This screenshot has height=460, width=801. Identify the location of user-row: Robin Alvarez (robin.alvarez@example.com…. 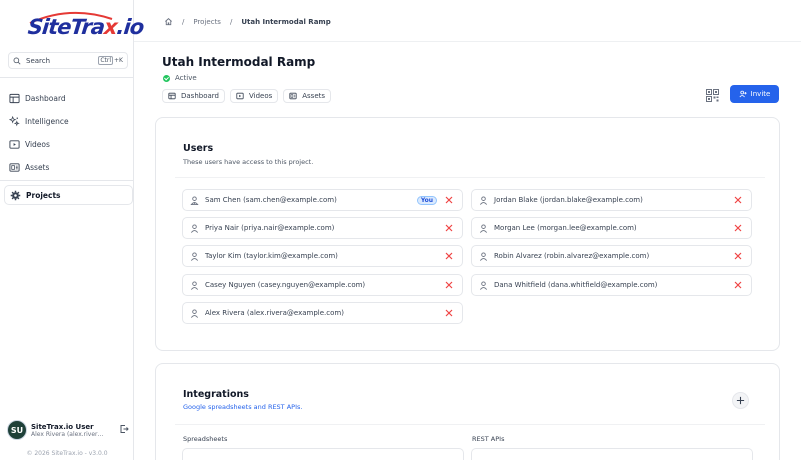
(611, 256).